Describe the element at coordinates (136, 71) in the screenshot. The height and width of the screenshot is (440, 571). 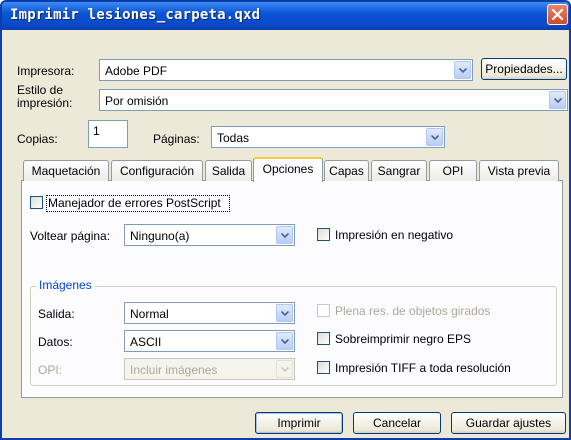
I see `printer-value: Adobe PDF` at that location.